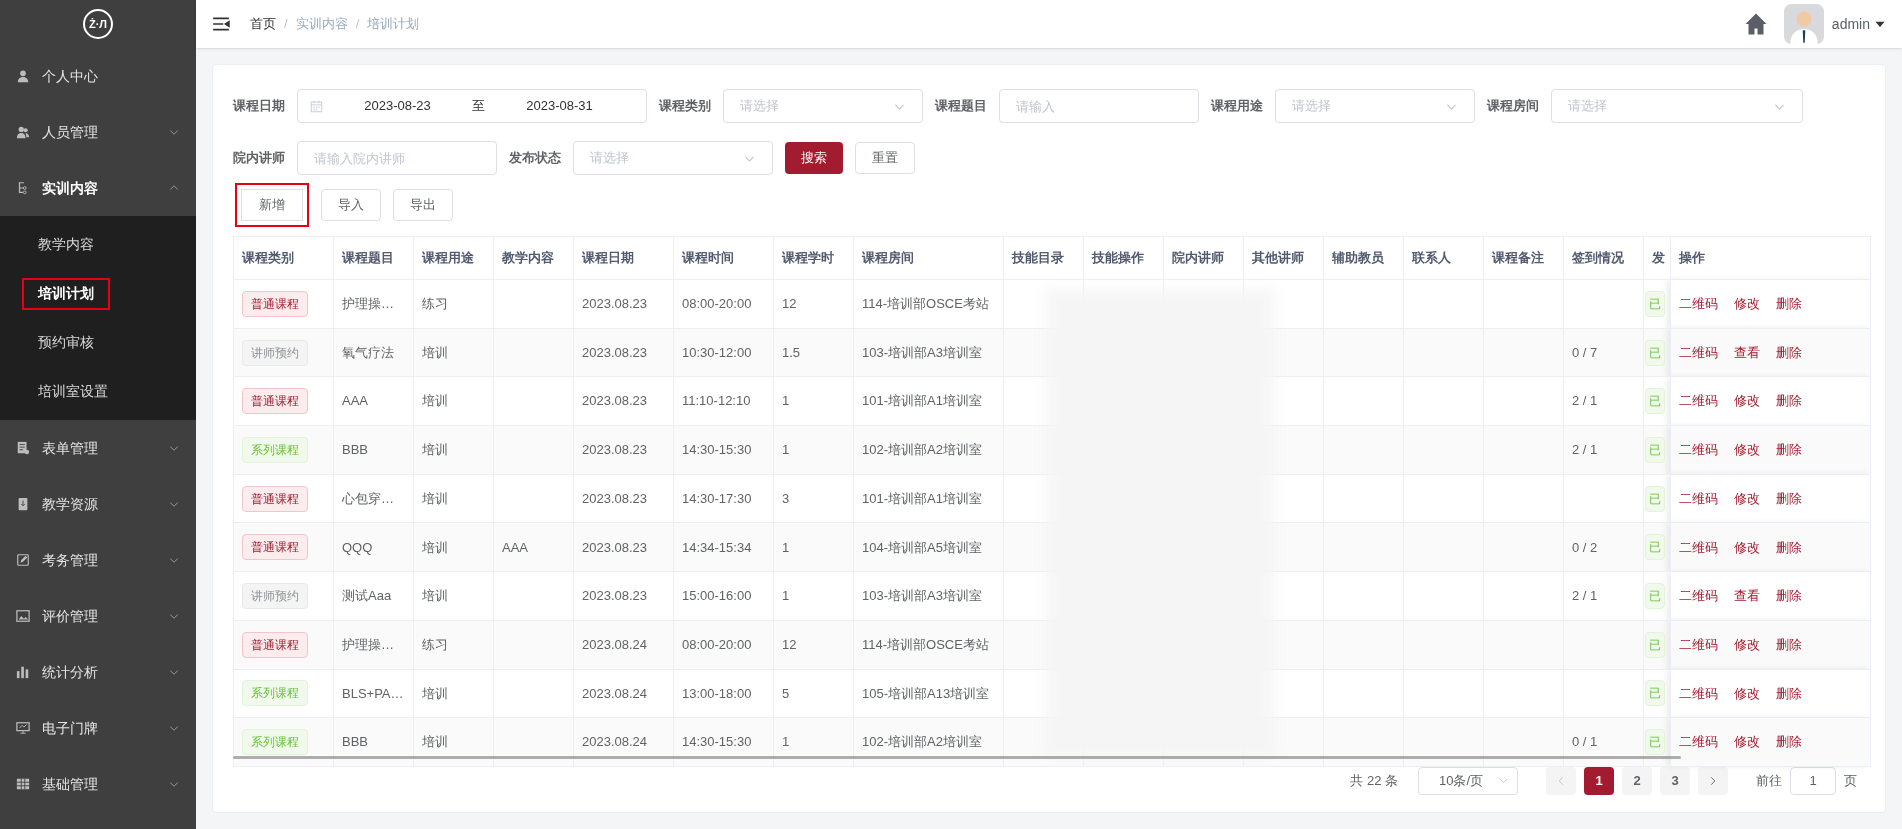 This screenshot has height=829, width=1902. What do you see at coordinates (98, 728) in the screenshot?
I see `sidebar-item: 电子门牌` at bounding box center [98, 728].